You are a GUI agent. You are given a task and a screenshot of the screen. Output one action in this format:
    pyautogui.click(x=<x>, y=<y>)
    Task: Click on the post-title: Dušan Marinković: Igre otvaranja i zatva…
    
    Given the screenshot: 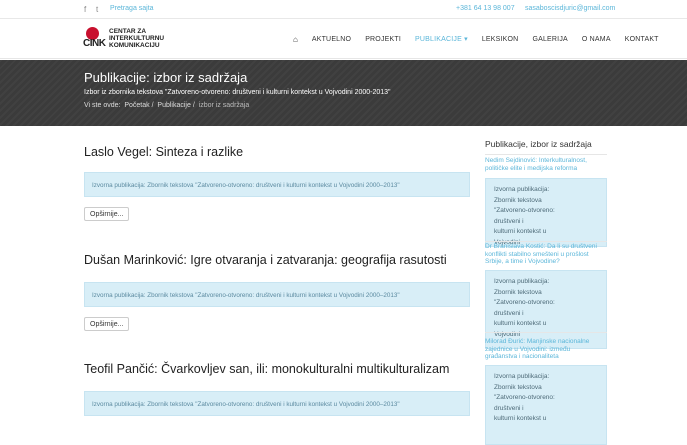 What is the action you would take?
    pyautogui.click(x=265, y=260)
    